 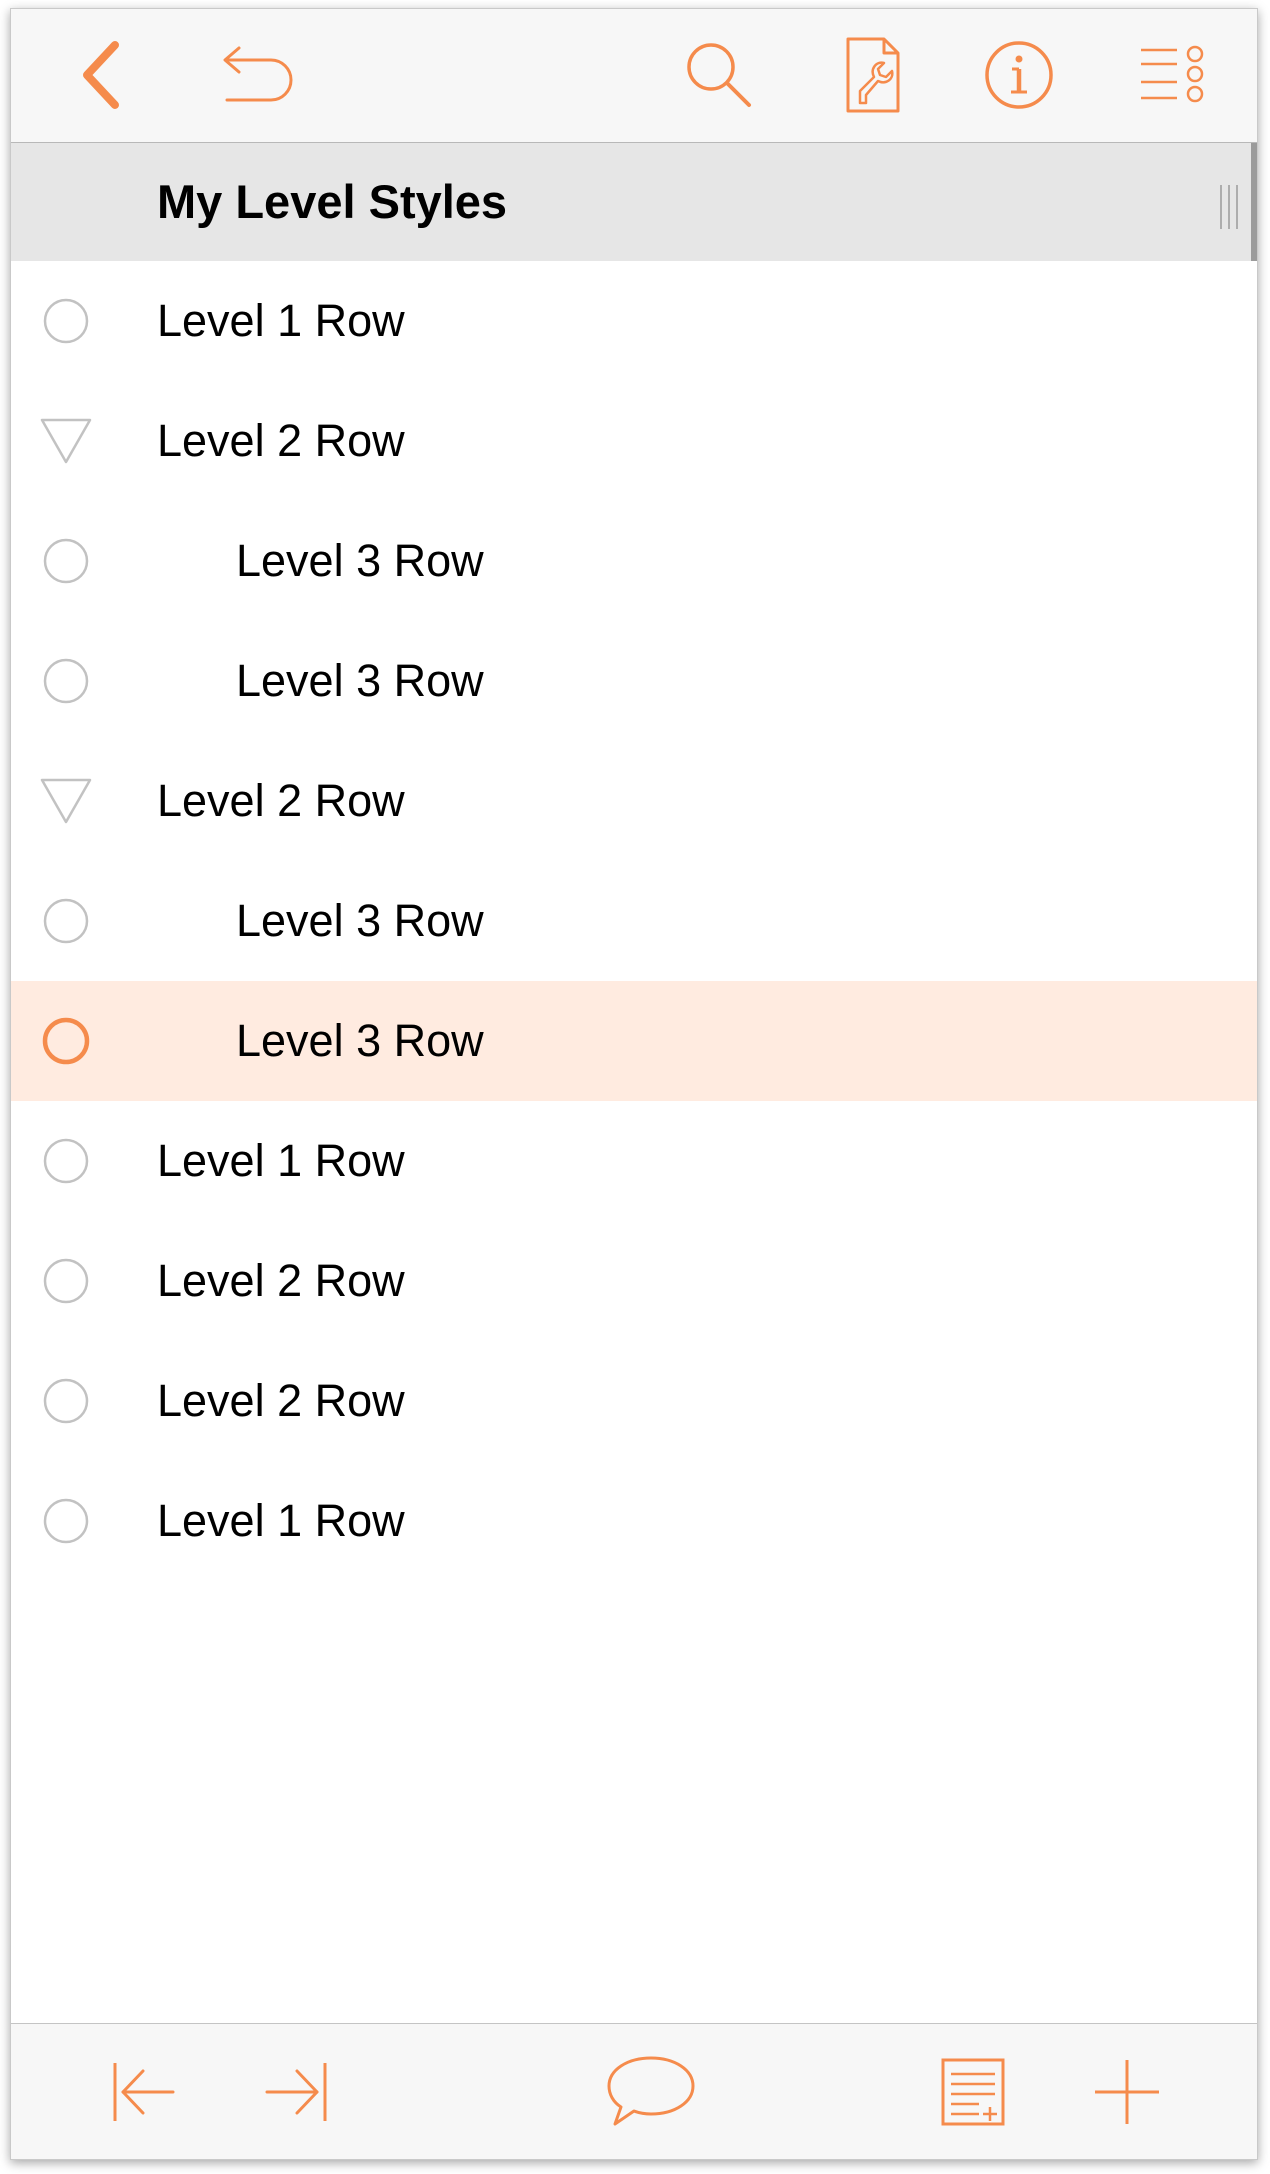 I want to click on top-toolbar, so click(x=634, y=76).